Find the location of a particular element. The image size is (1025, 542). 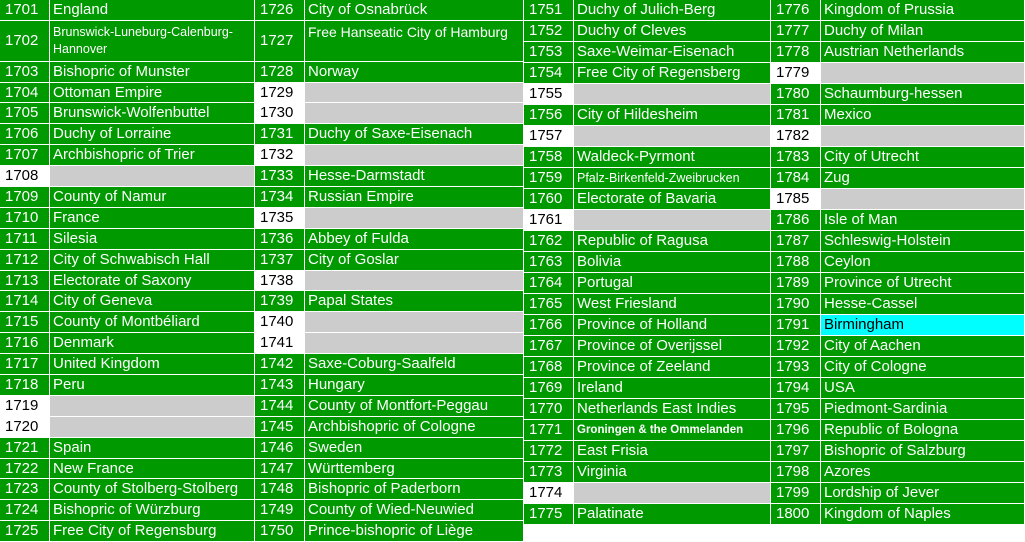

table-row: 1744 County of Montfort-Peggau is located at coordinates (389, 406).